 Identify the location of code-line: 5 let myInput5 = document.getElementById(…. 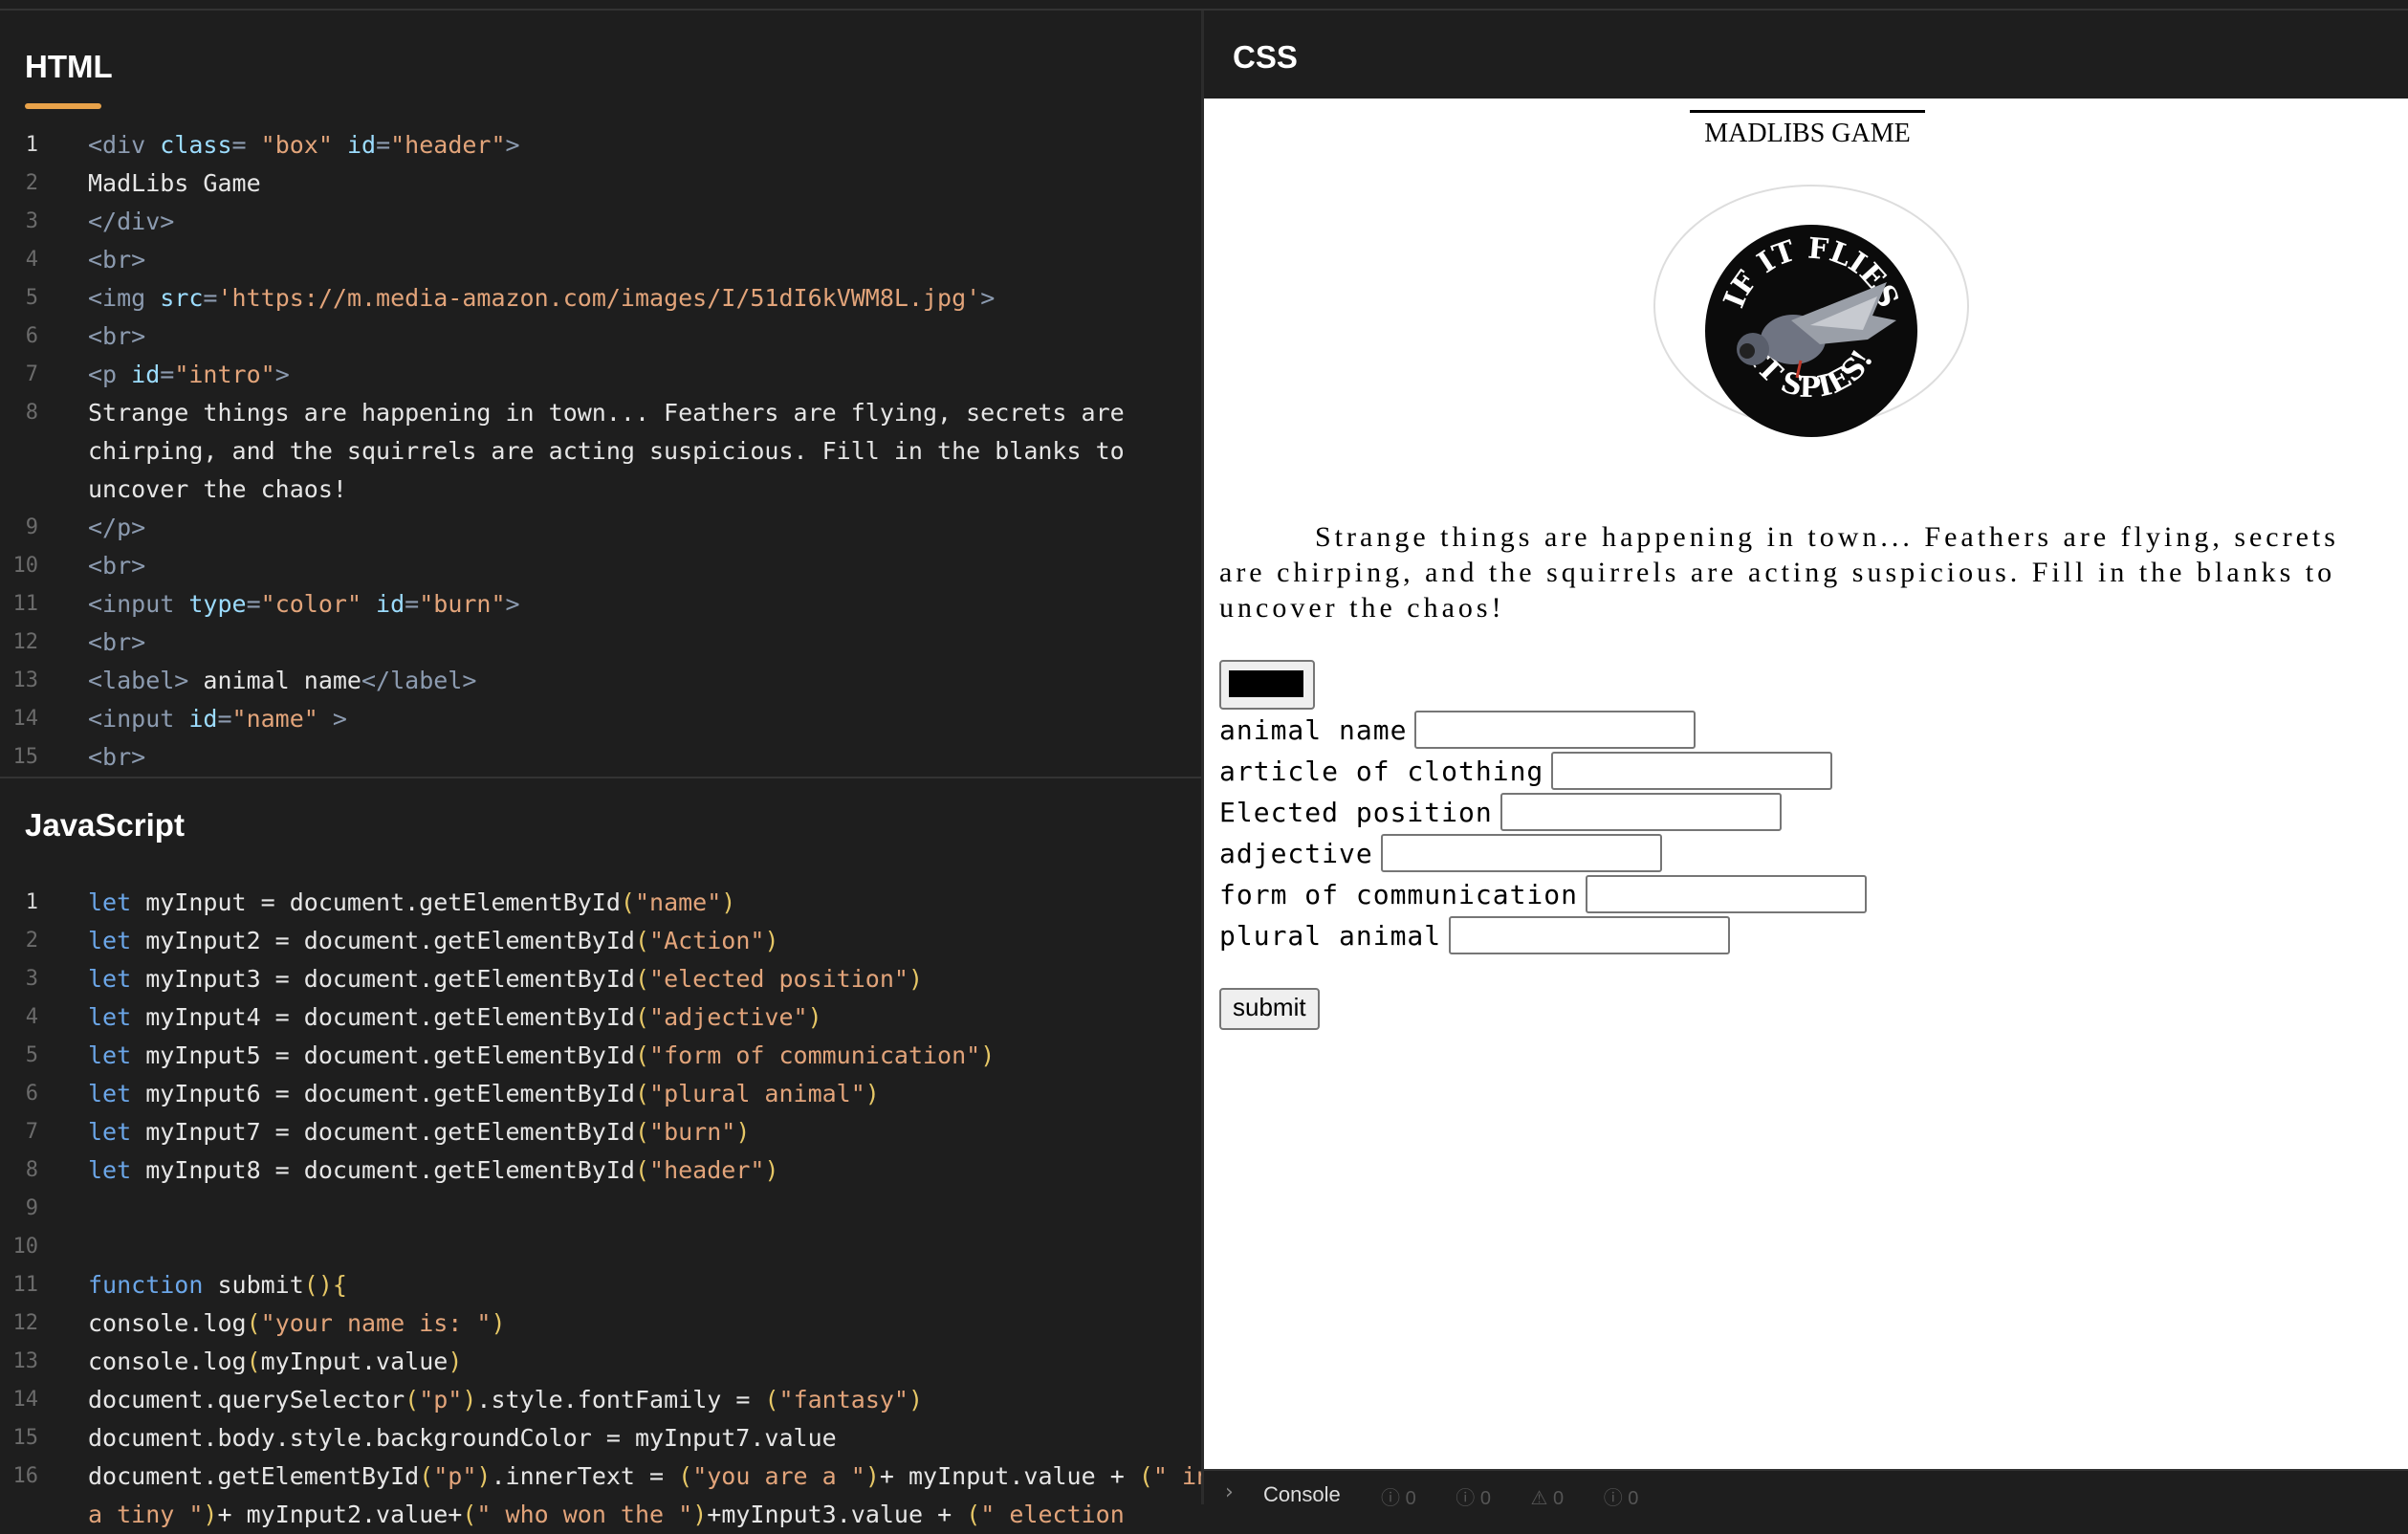
(600, 1056).